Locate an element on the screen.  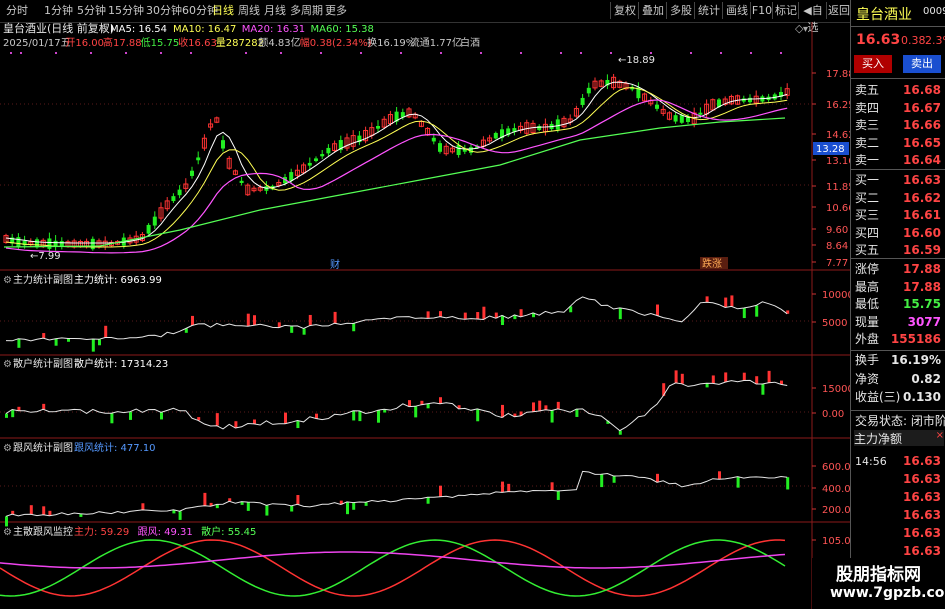
close-icon: × is located at coordinates (940, 435).